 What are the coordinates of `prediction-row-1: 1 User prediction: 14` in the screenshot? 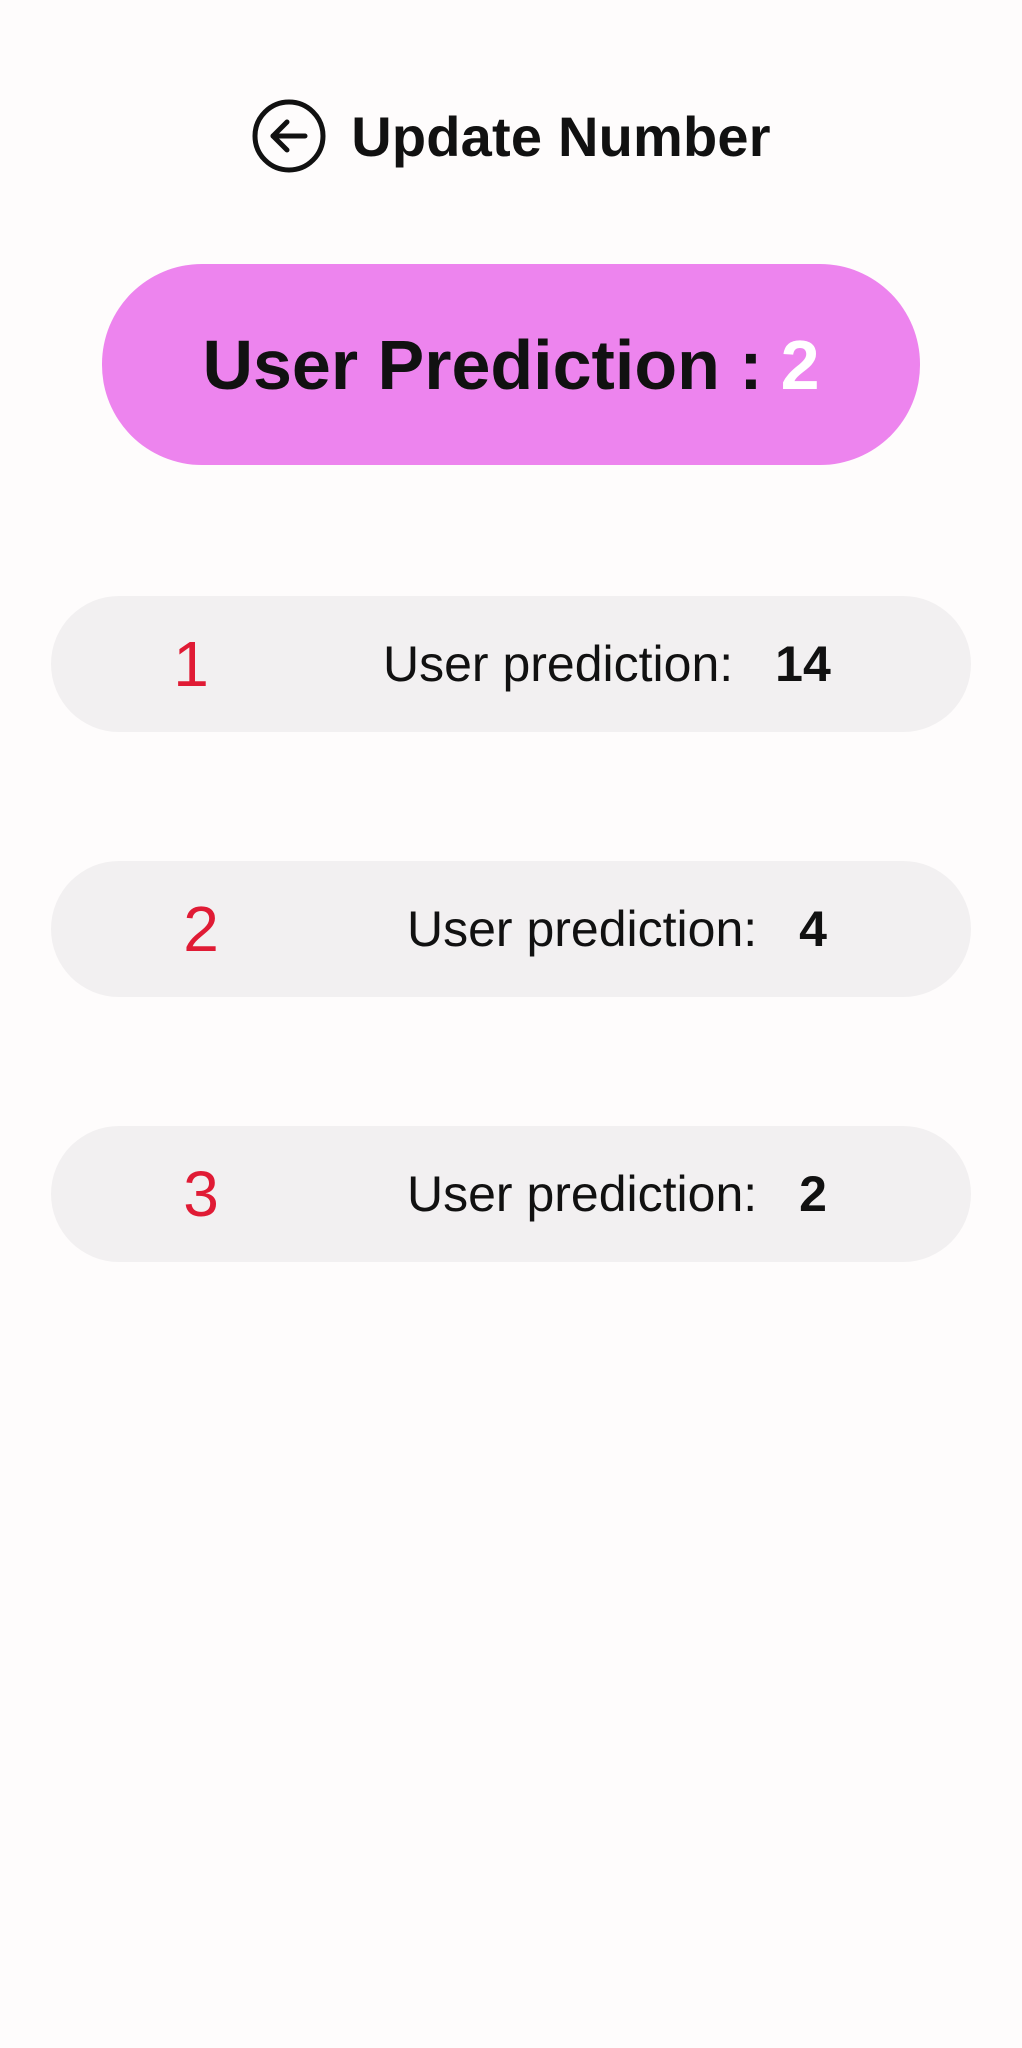 It's located at (511, 664).